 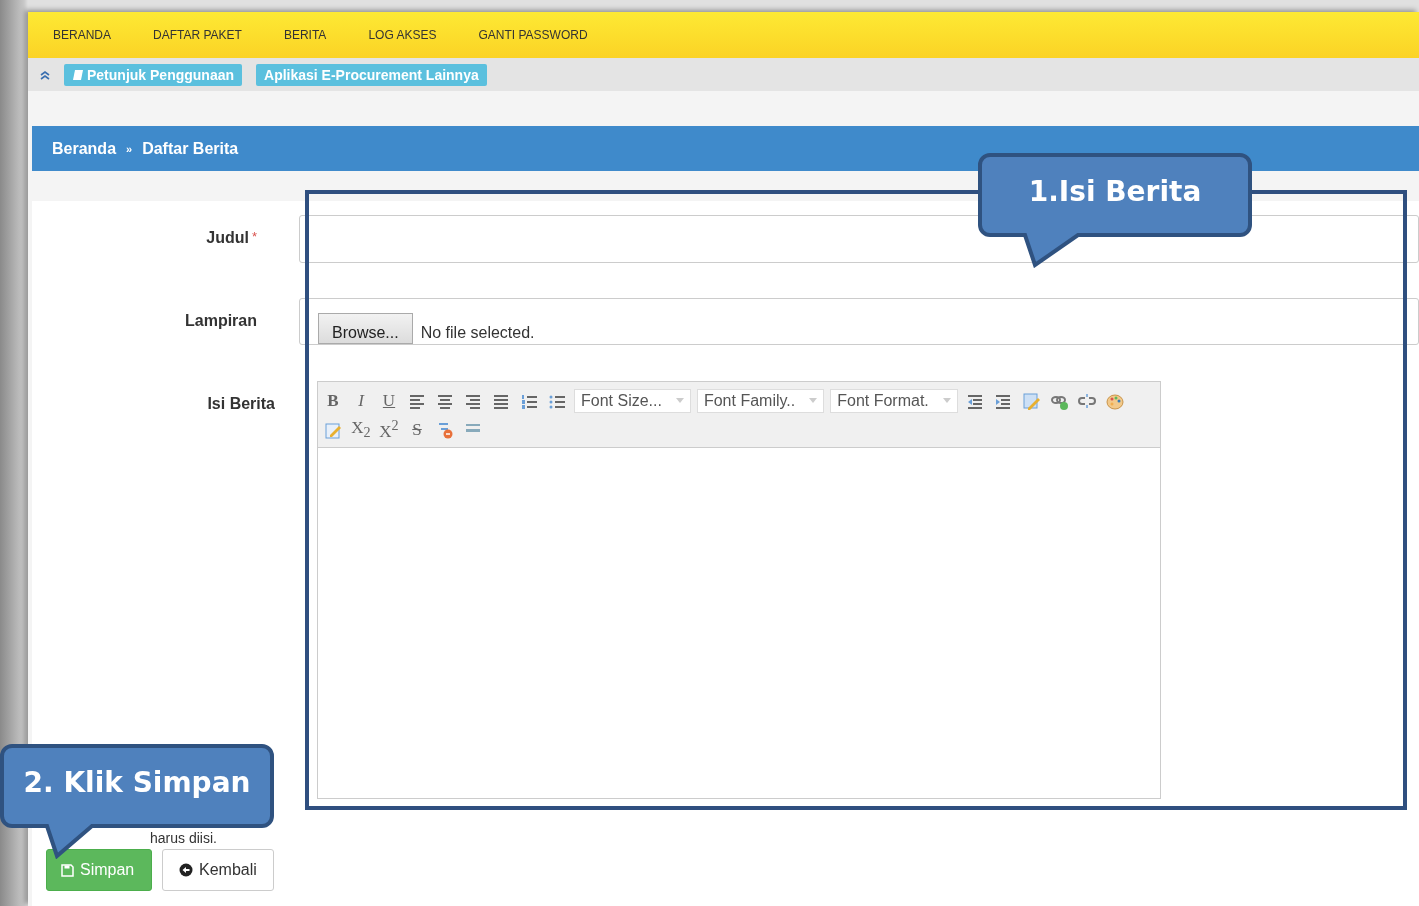 I want to click on format-button: X$_{2}$, so click(x=361, y=429).